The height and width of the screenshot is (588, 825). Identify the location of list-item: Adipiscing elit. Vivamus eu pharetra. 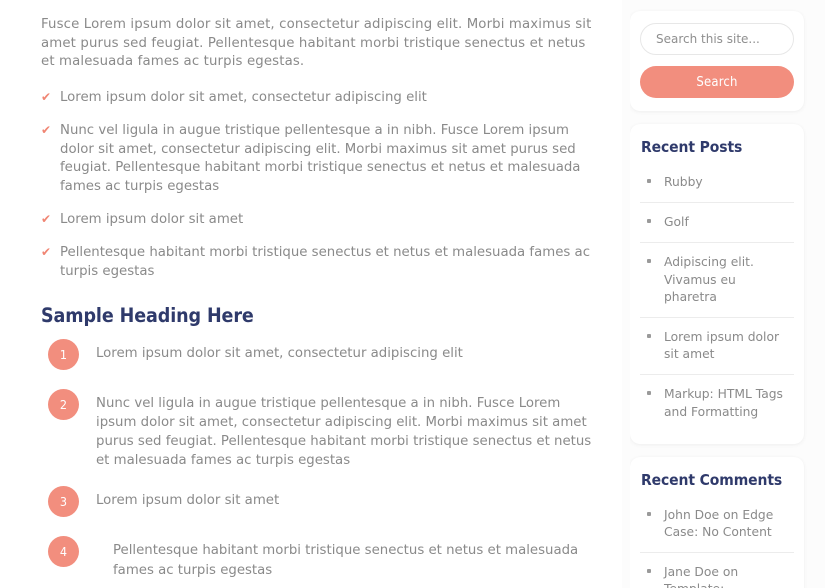
(717, 281).